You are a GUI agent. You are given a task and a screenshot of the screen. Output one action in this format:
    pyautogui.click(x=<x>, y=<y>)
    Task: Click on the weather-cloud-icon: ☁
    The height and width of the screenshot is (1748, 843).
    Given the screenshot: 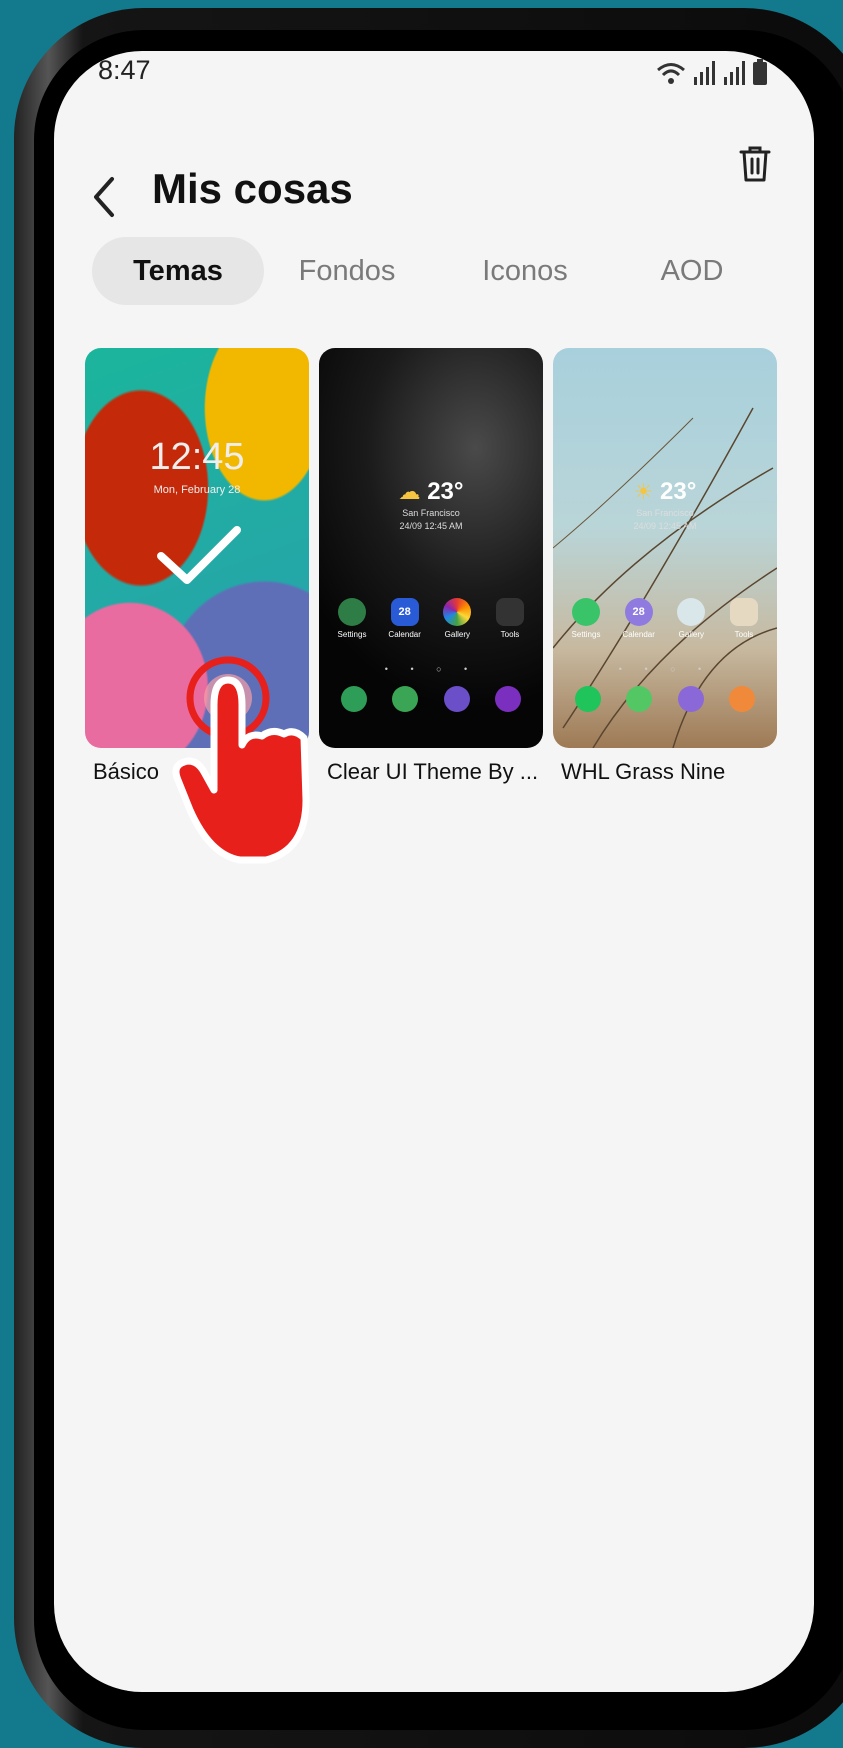 What is the action you would take?
    pyautogui.click(x=409, y=491)
    